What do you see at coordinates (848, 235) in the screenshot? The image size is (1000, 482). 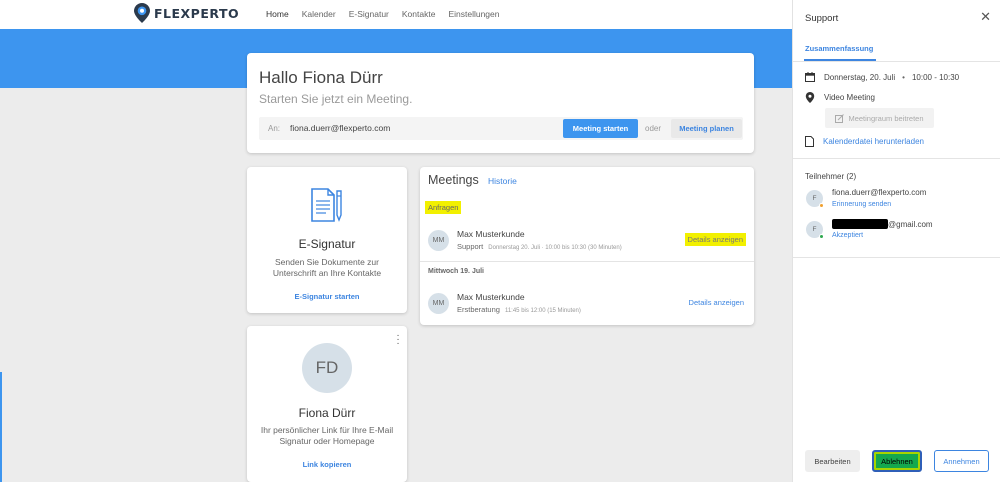 I see `participant-status: Akzeptiert` at bounding box center [848, 235].